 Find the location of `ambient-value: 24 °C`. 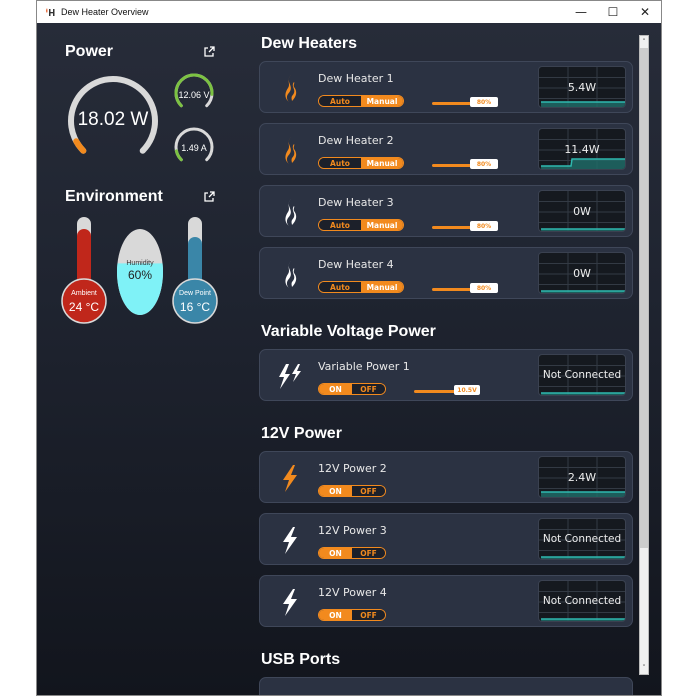

ambient-value: 24 °C is located at coordinates (84, 307).